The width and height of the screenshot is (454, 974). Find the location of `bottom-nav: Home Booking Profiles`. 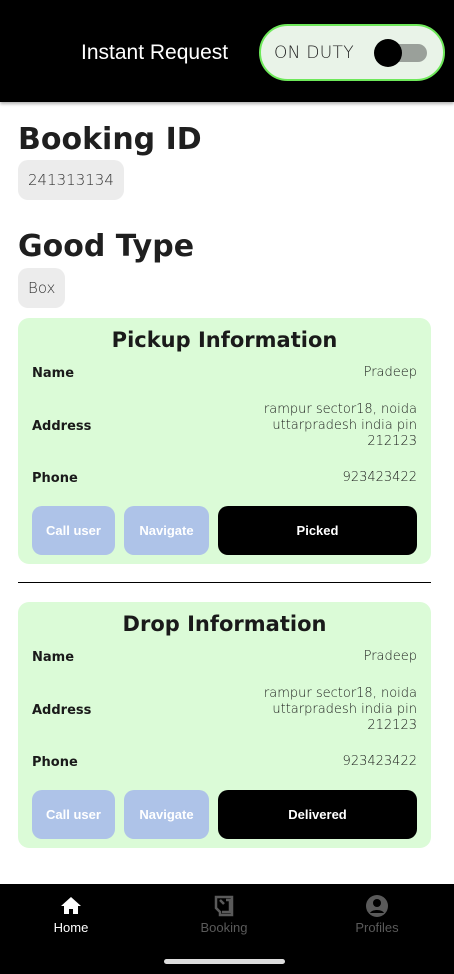

bottom-nav: Home Booking Profiles is located at coordinates (227, 929).